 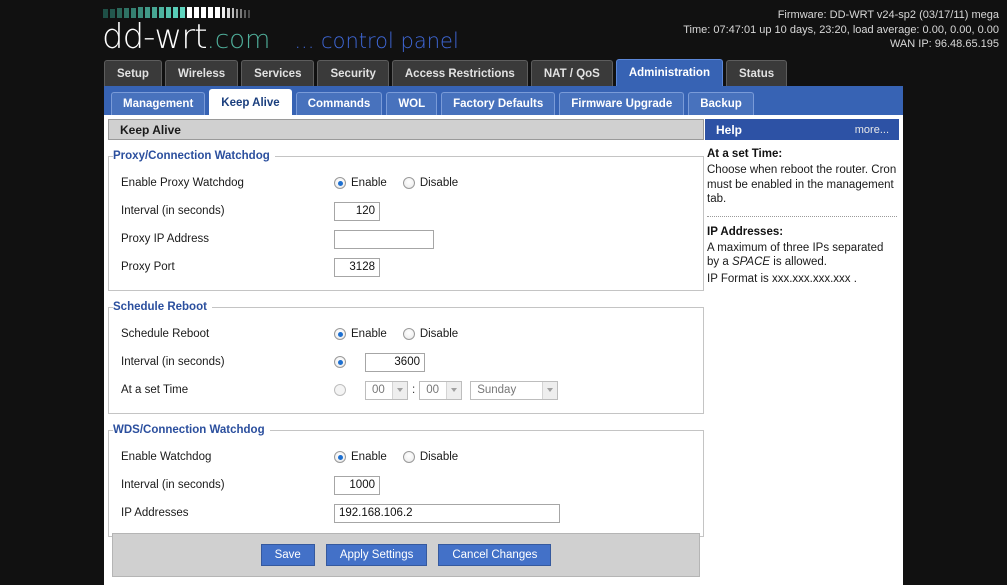 I want to click on radio-schedule-reboot-disable, so click(x=408, y=334).